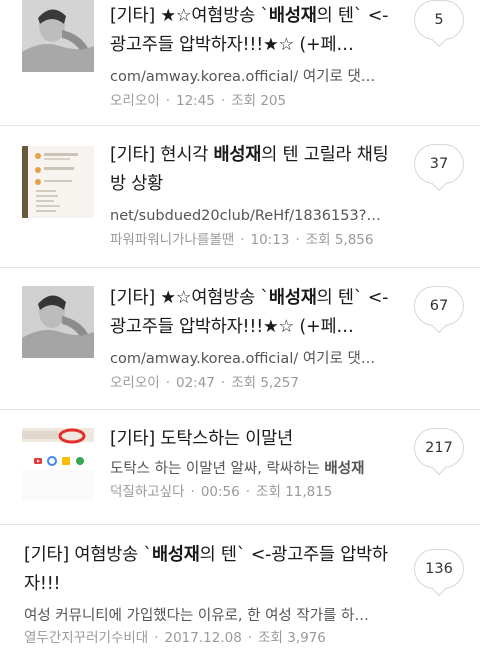  Describe the element at coordinates (265, 383) in the screenshot. I see `post-views: 조회 5,257` at that location.